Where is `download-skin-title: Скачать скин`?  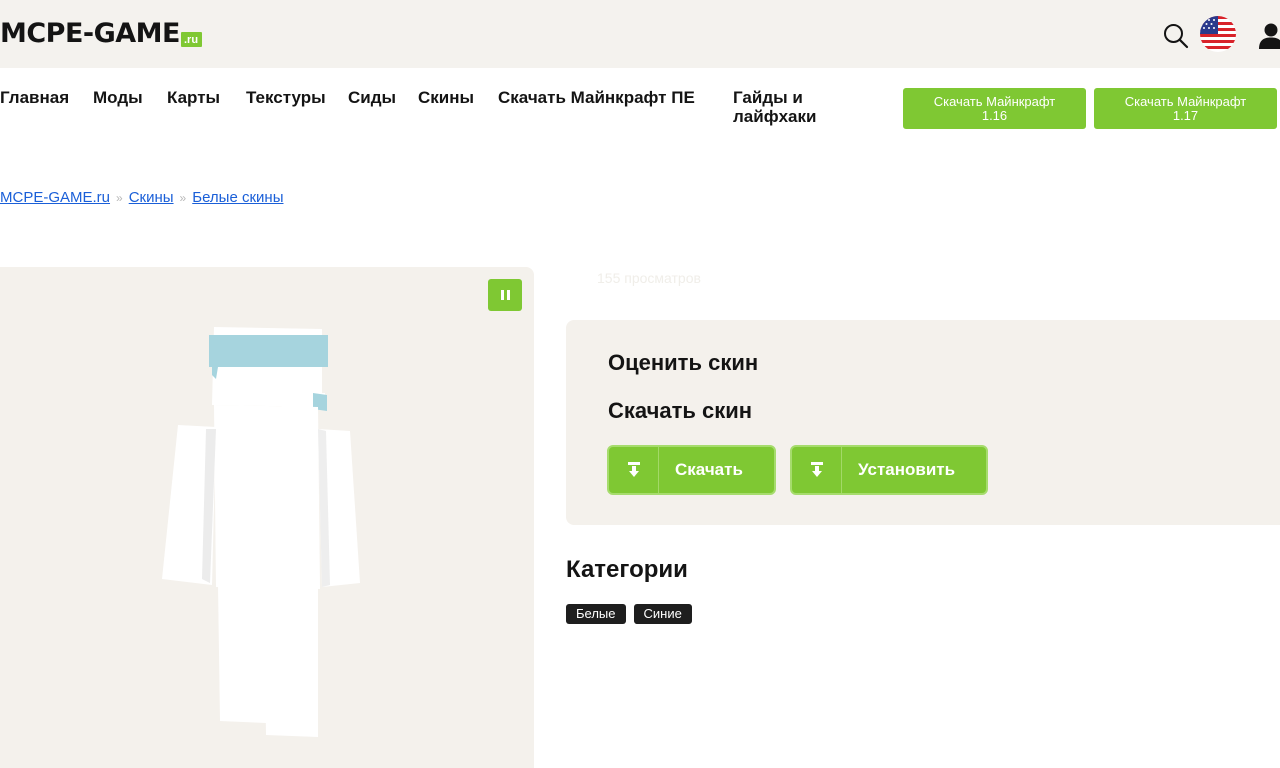
download-skin-title: Скачать скин is located at coordinates (680, 410).